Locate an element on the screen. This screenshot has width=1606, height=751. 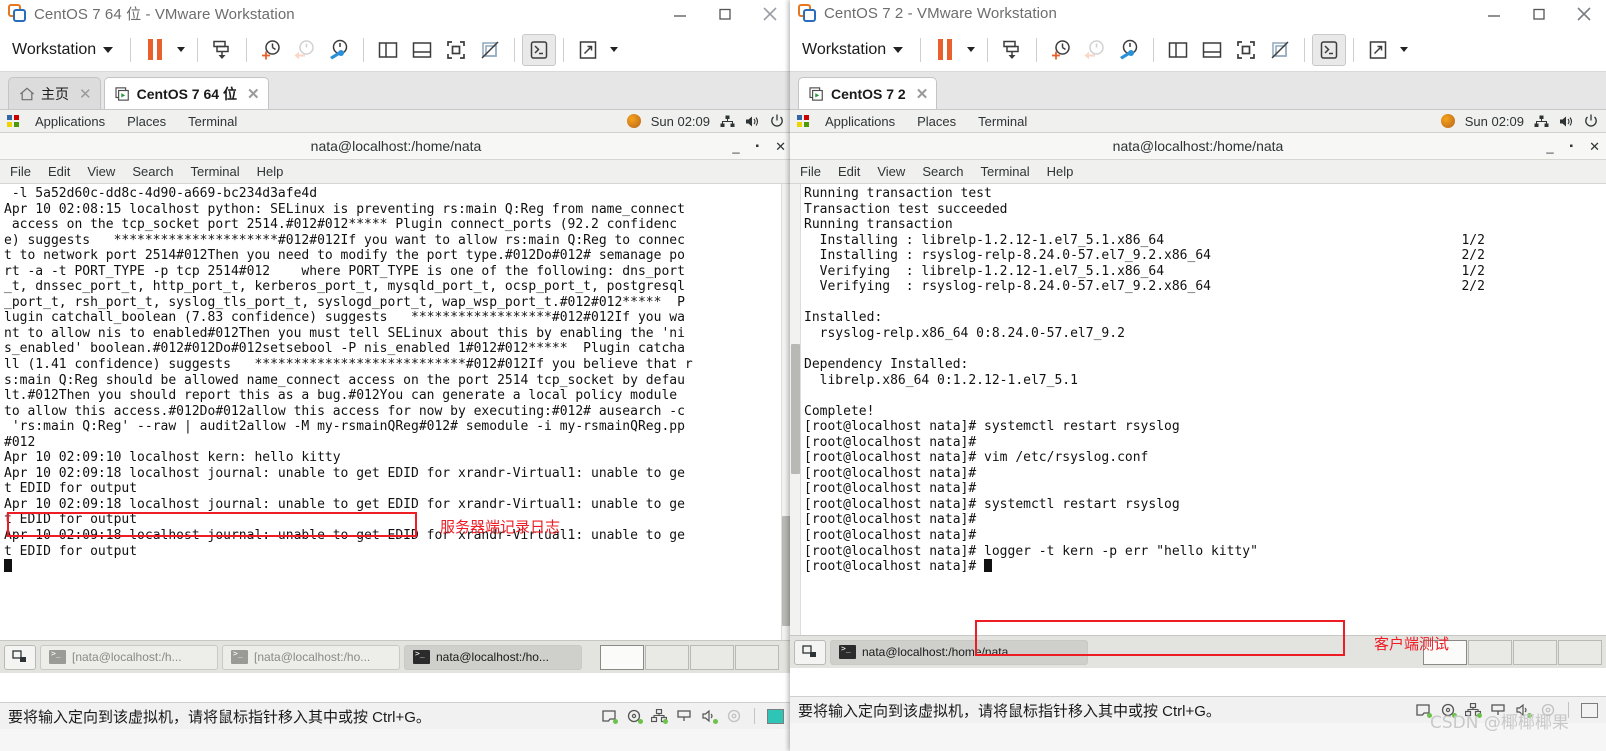
taskbar-window-1: nata@localhost:/home/nata is located at coordinates (959, 652).